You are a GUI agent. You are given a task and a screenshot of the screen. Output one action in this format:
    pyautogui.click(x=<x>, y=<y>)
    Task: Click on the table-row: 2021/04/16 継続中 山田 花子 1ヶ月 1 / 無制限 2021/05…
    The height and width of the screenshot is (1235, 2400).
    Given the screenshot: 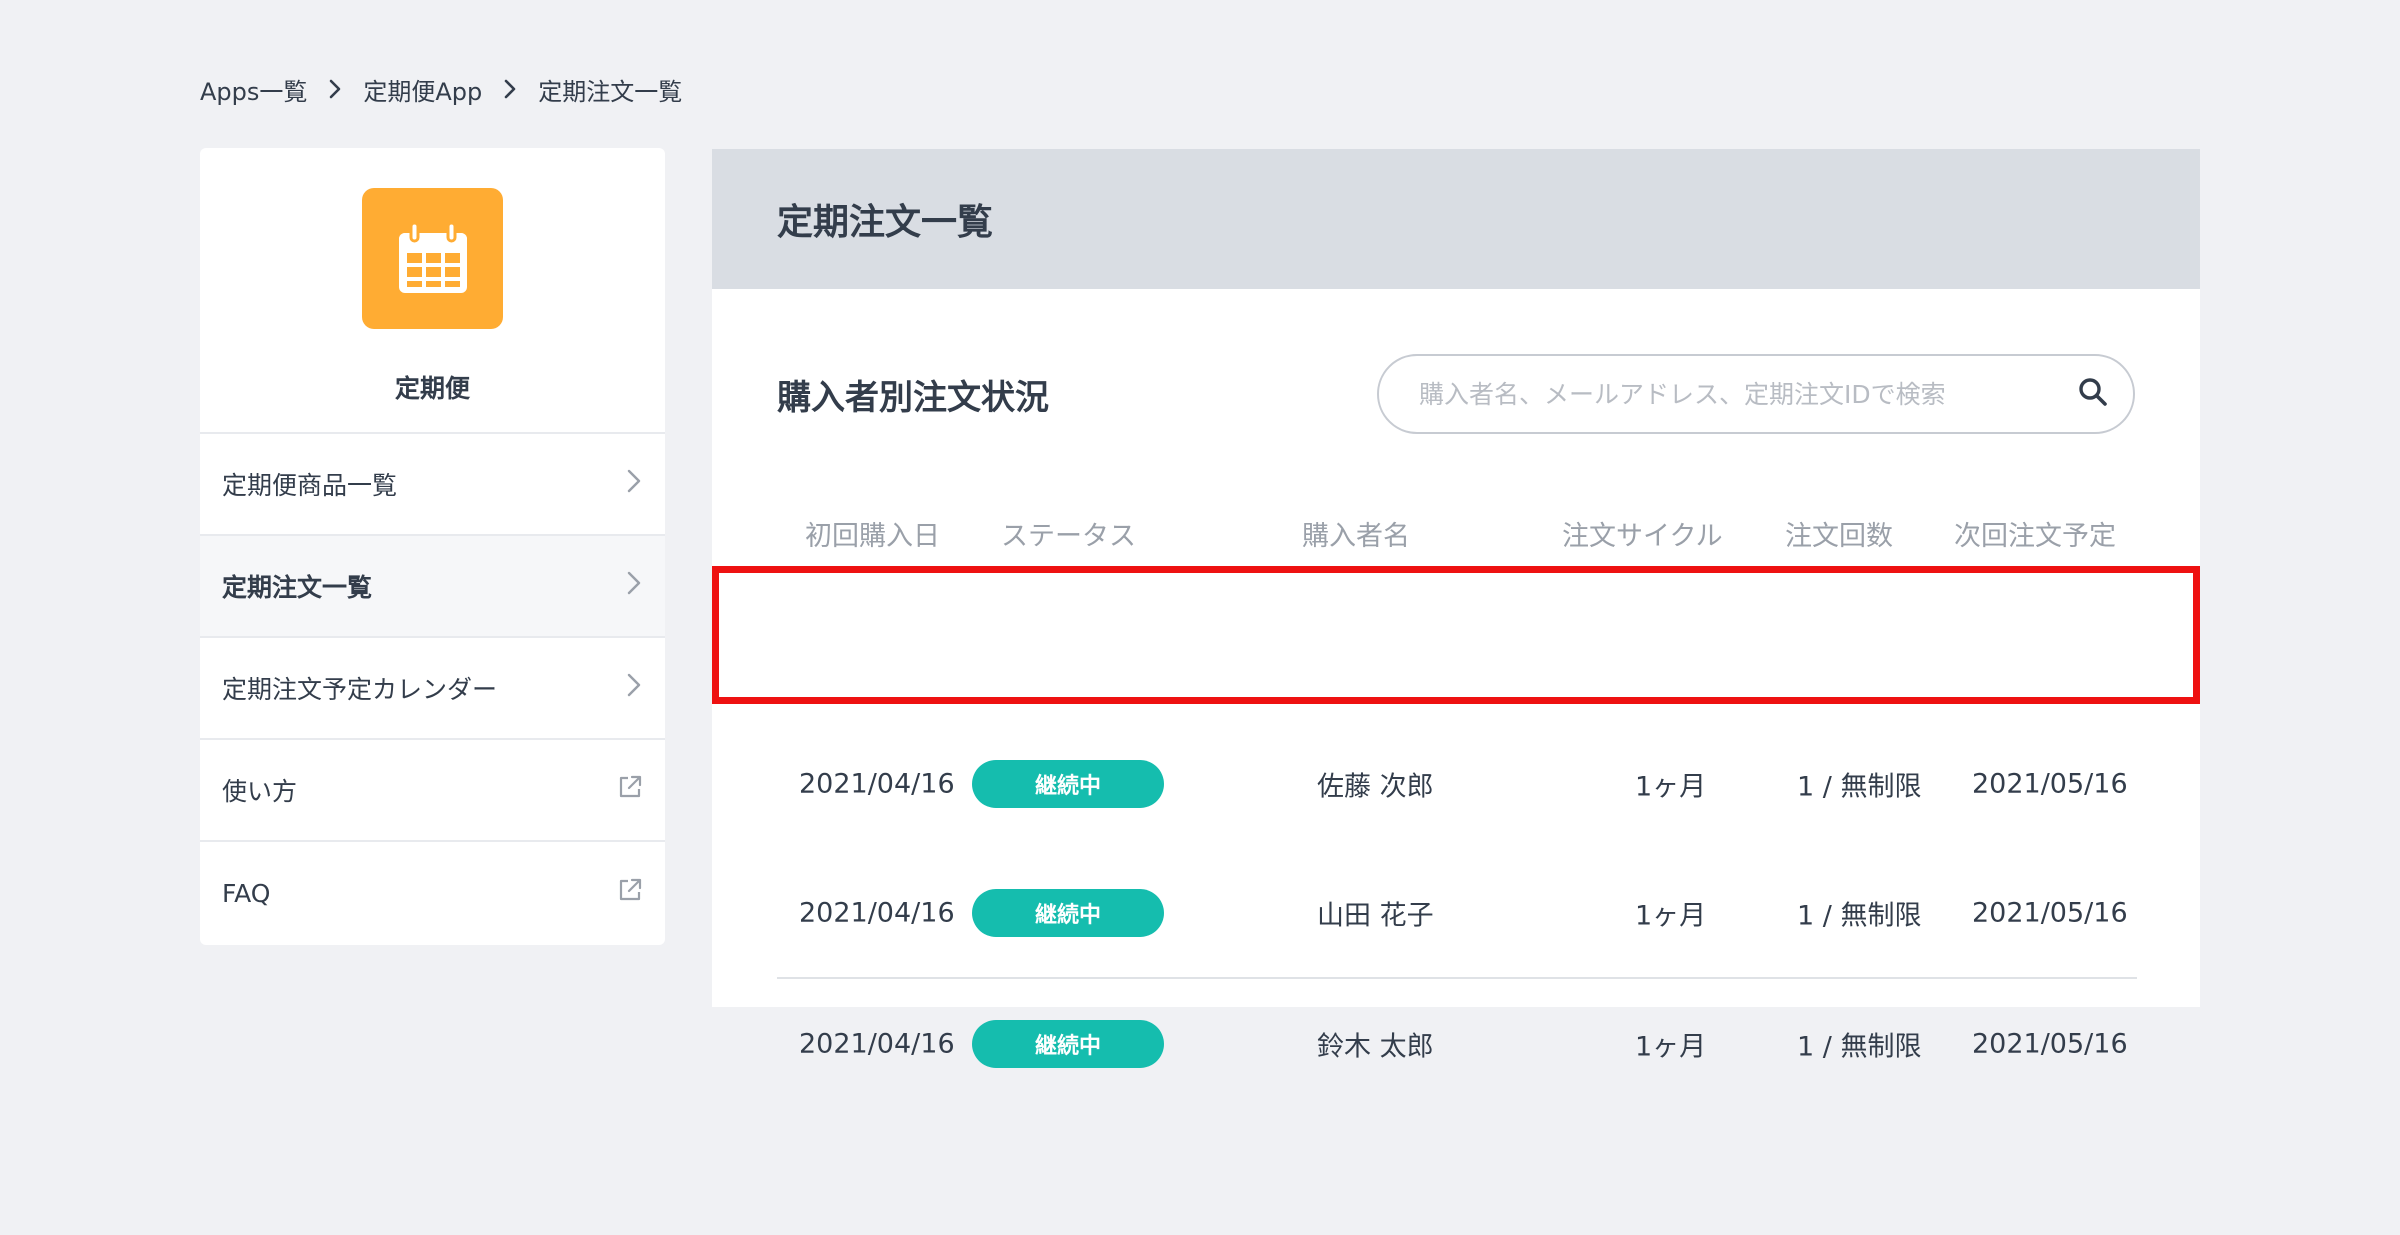 What is the action you would take?
    pyautogui.click(x=1457, y=914)
    